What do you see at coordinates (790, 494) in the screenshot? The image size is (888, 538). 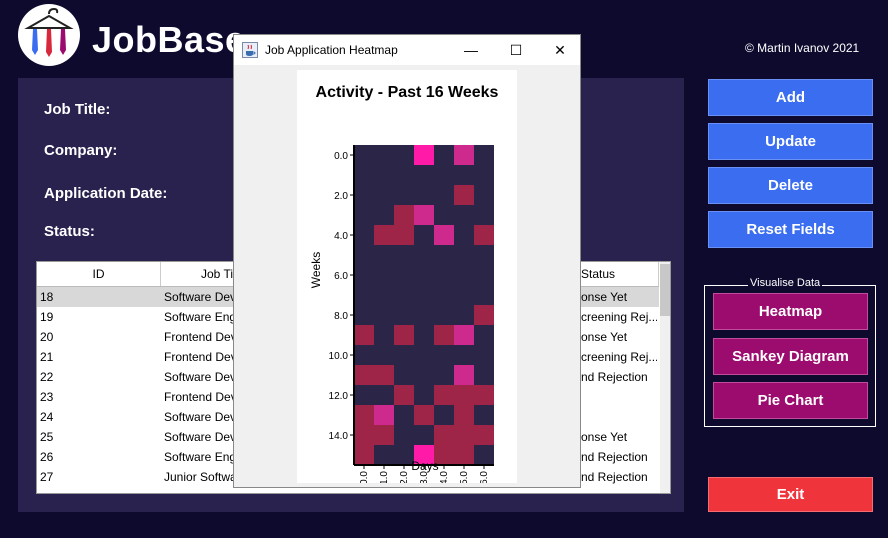 I see `exit-button: Exit` at bounding box center [790, 494].